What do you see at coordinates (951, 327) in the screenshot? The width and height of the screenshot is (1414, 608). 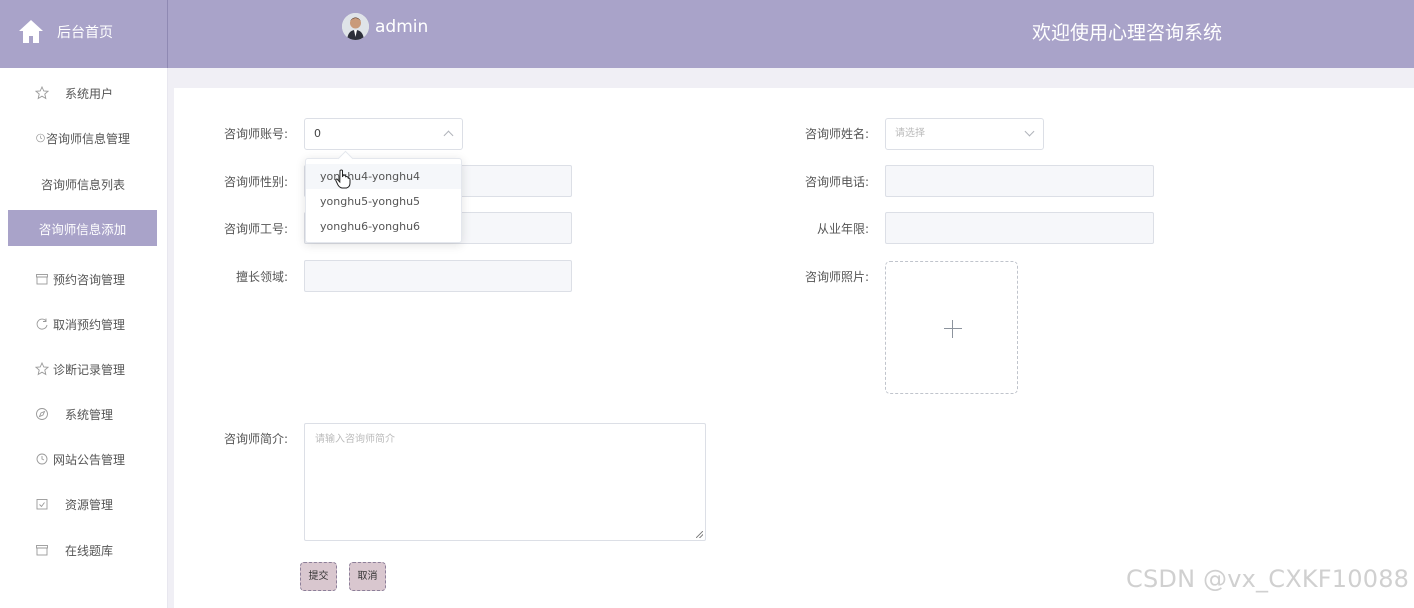 I see `photo-uploader` at bounding box center [951, 327].